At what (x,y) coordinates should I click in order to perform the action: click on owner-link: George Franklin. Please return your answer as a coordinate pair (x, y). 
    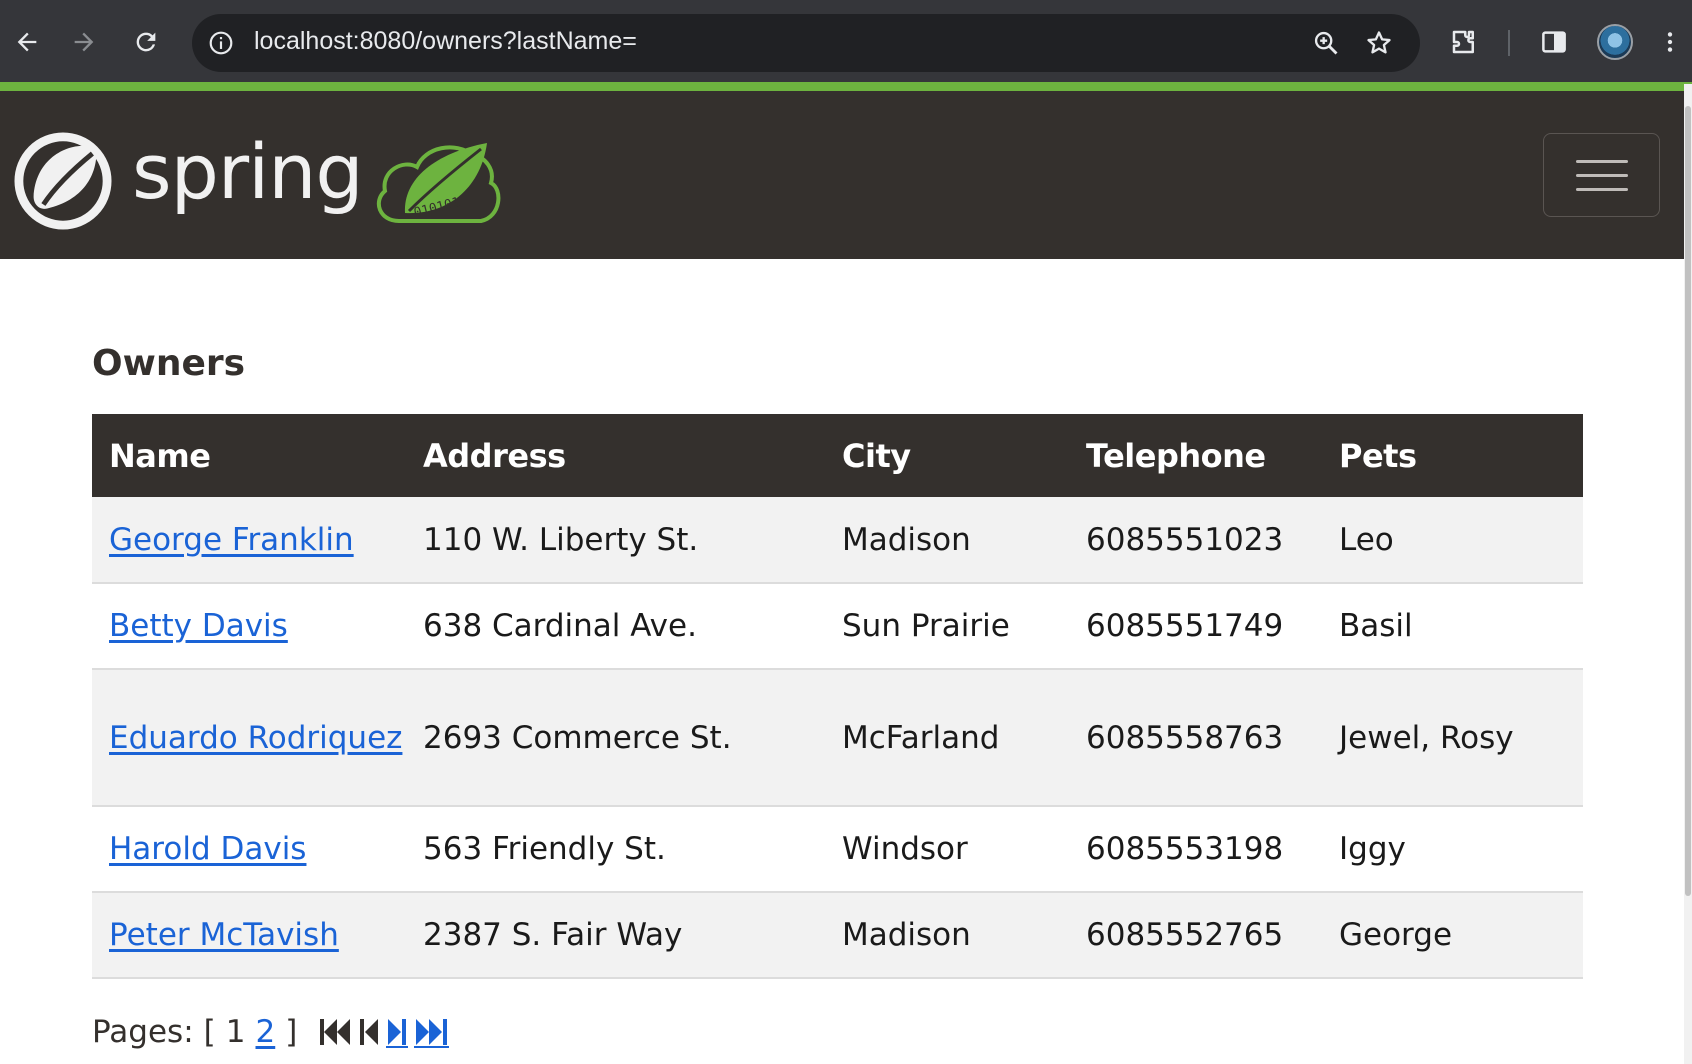
    Looking at the image, I should click on (231, 540).